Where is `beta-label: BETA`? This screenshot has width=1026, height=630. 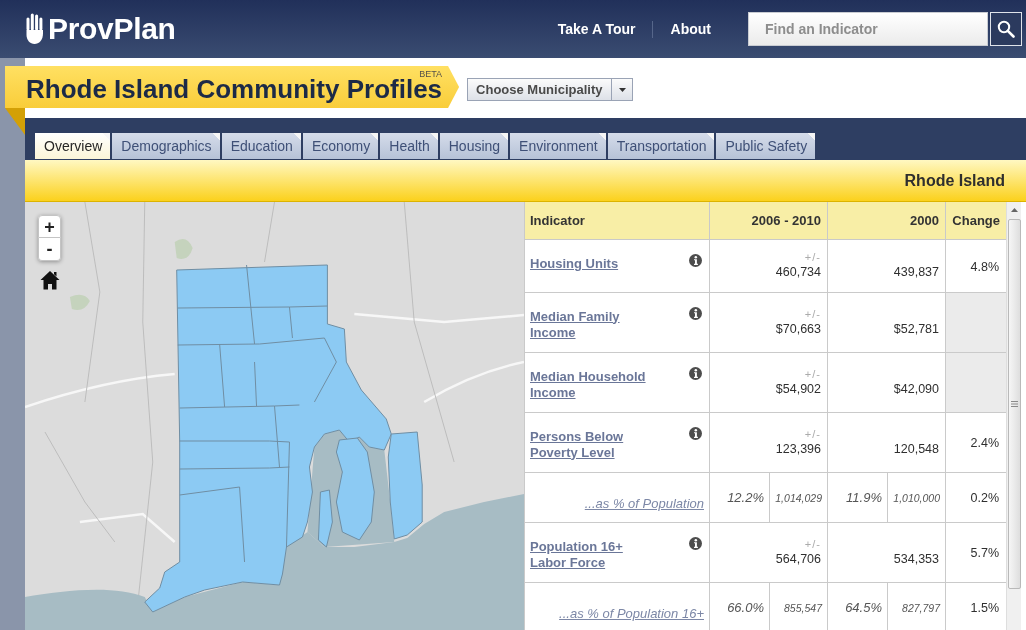
beta-label: BETA is located at coordinates (431, 74).